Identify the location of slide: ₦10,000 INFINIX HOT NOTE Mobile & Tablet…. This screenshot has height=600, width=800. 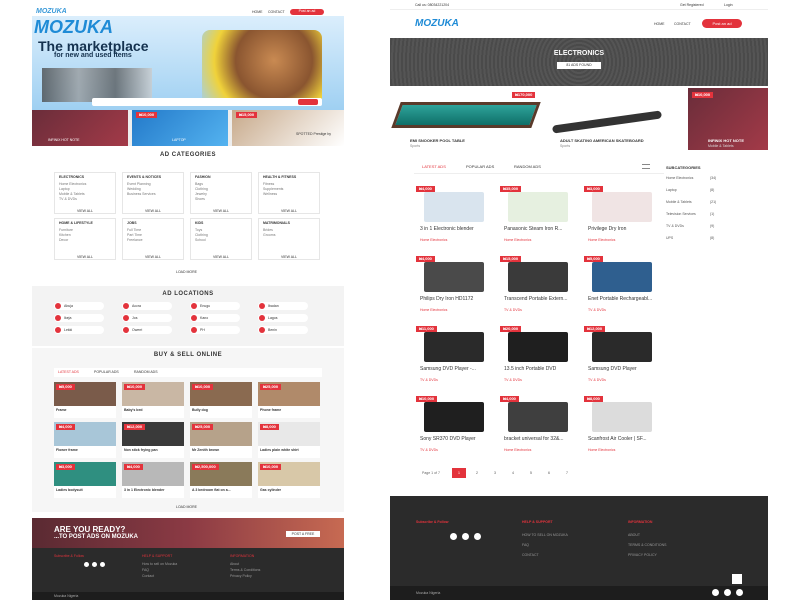
(728, 119).